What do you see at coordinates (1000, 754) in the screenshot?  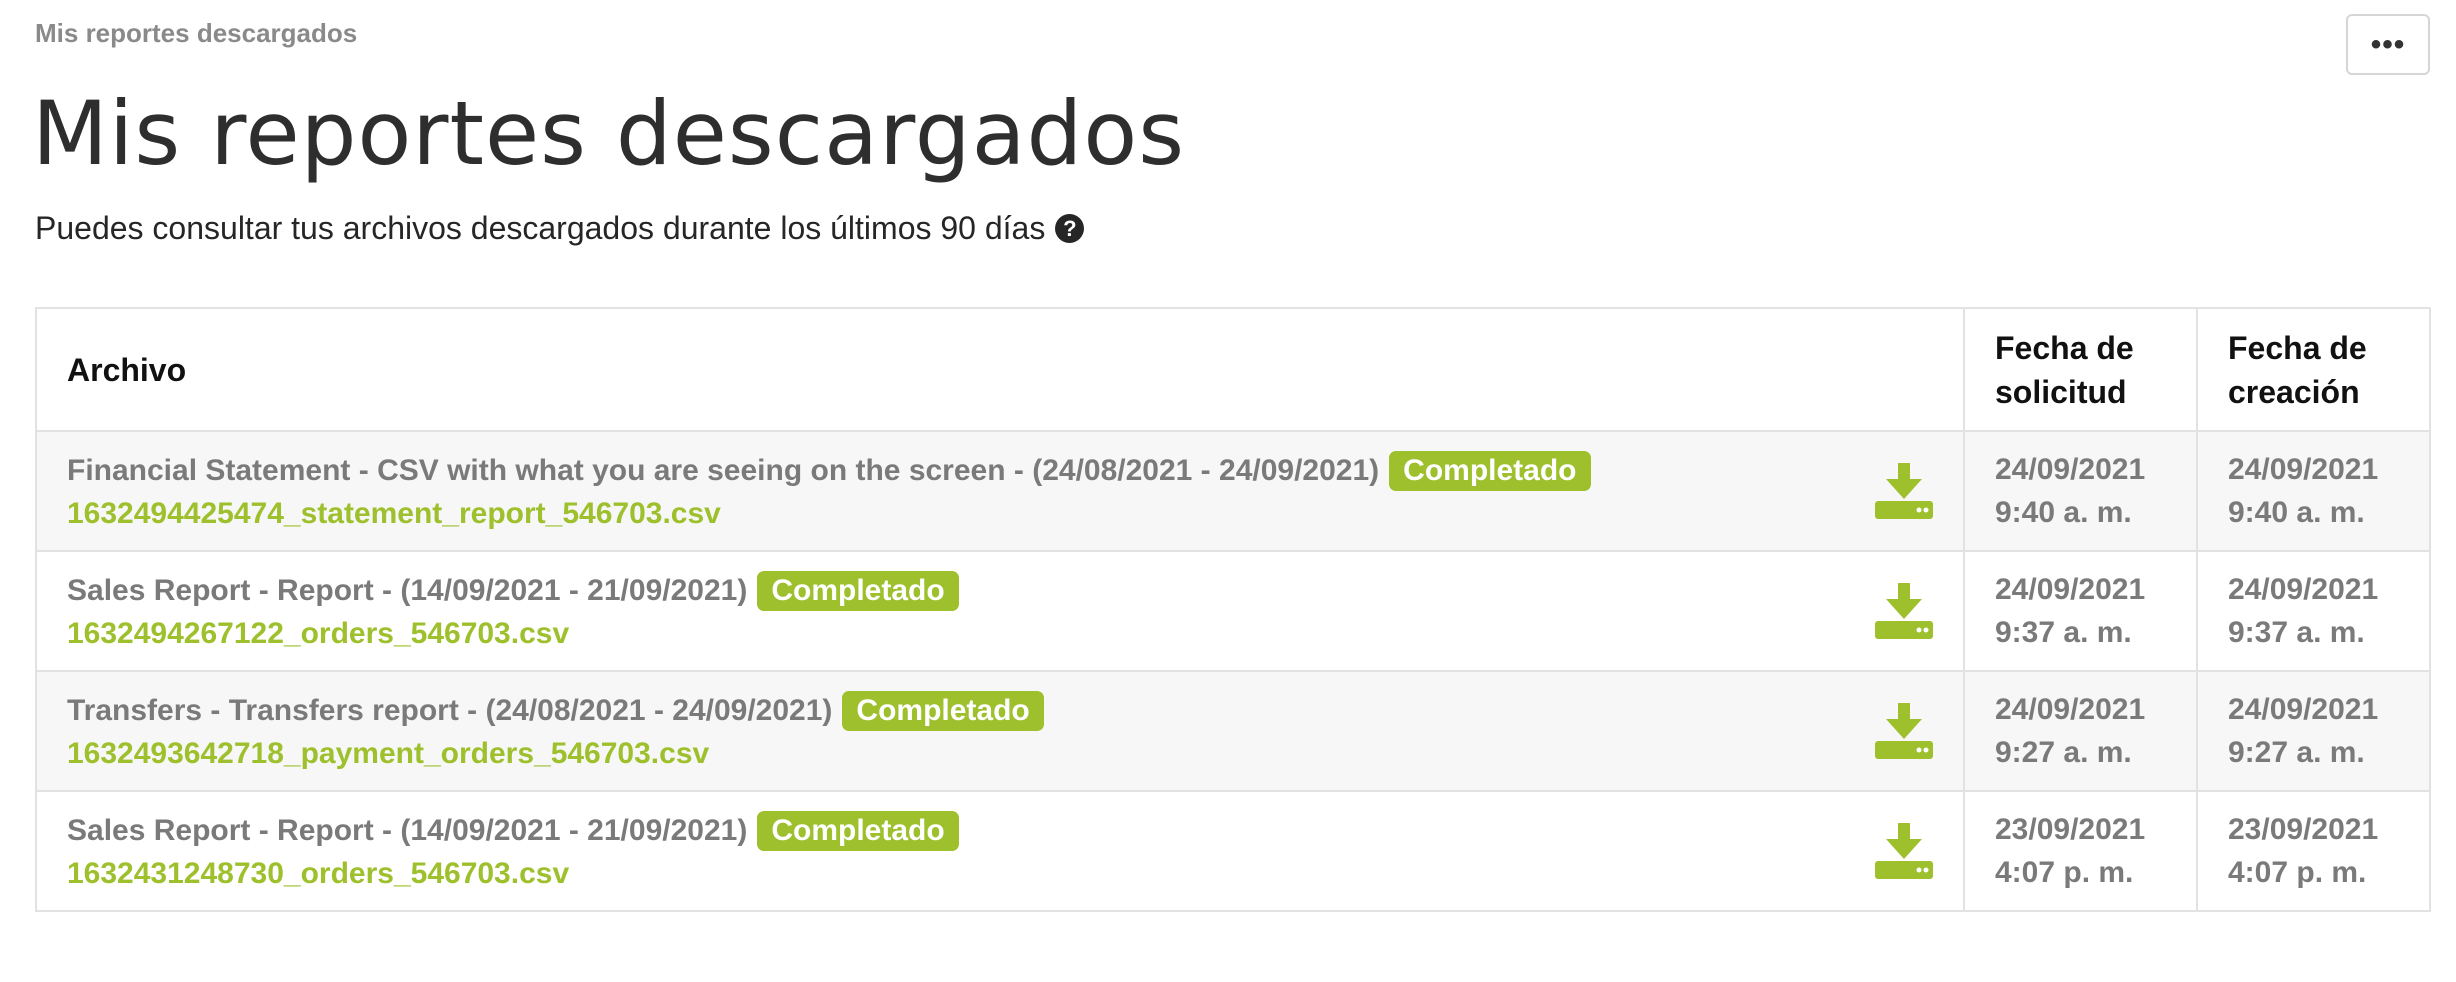 I see `file-link: 1632493642718_payment_orders_546703.csv` at bounding box center [1000, 754].